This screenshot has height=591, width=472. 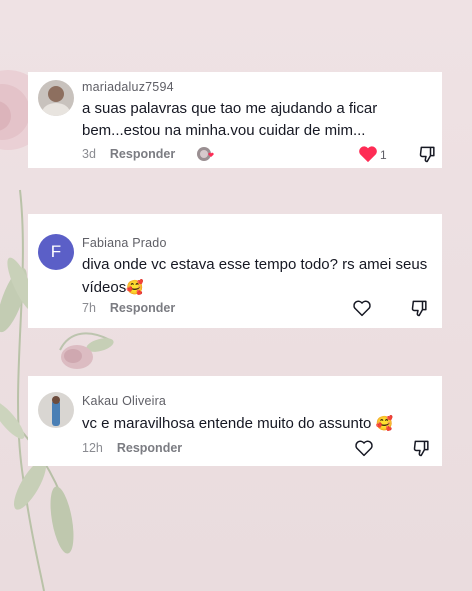 What do you see at coordinates (124, 401) in the screenshot?
I see `username: Kakau Oliveira` at bounding box center [124, 401].